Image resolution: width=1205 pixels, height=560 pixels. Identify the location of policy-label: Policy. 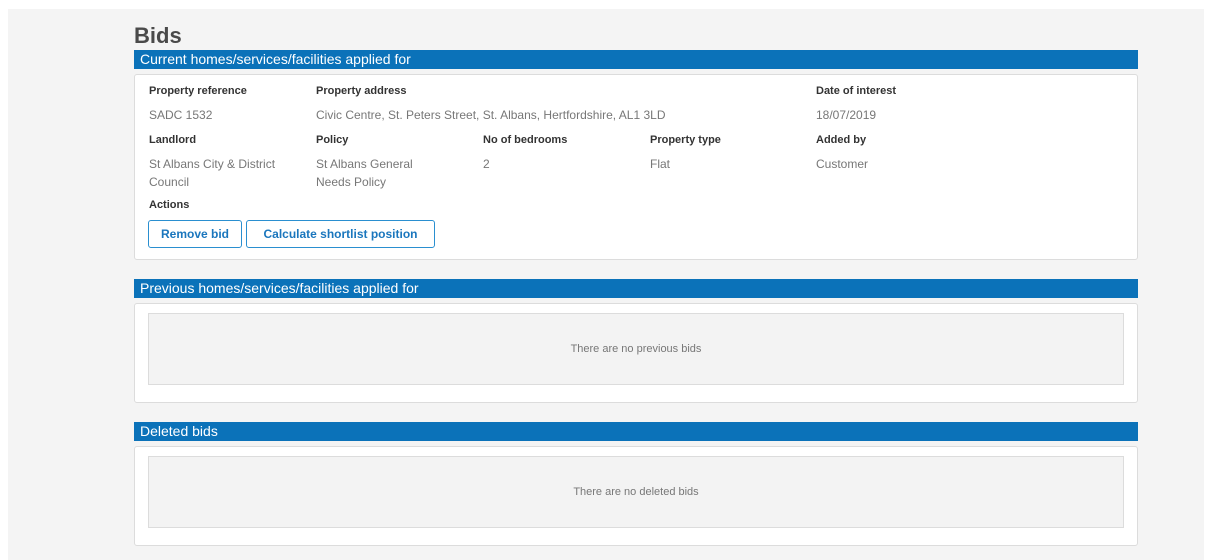
(332, 140).